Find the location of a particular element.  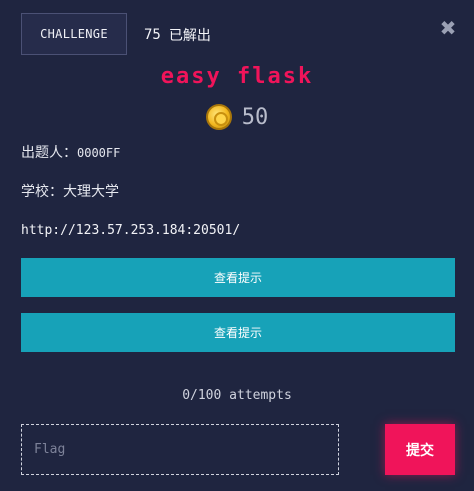

coin-icon is located at coordinates (218, 117).